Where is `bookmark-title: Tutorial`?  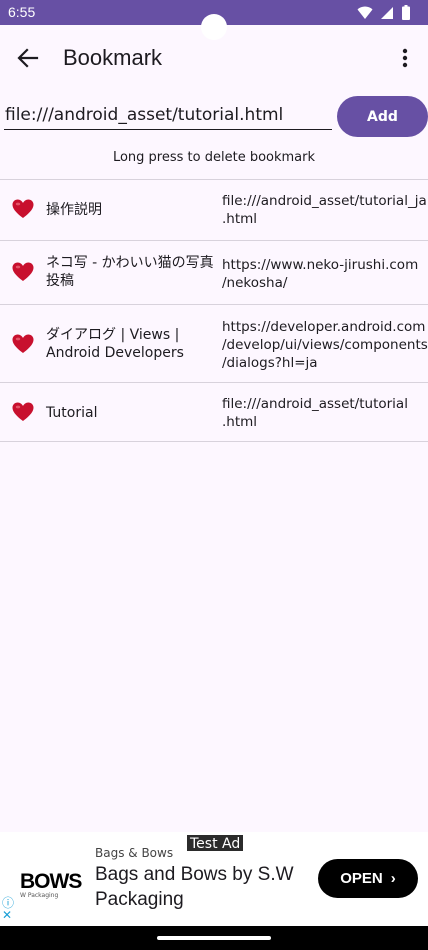
bookmark-title: Tutorial is located at coordinates (72, 413).